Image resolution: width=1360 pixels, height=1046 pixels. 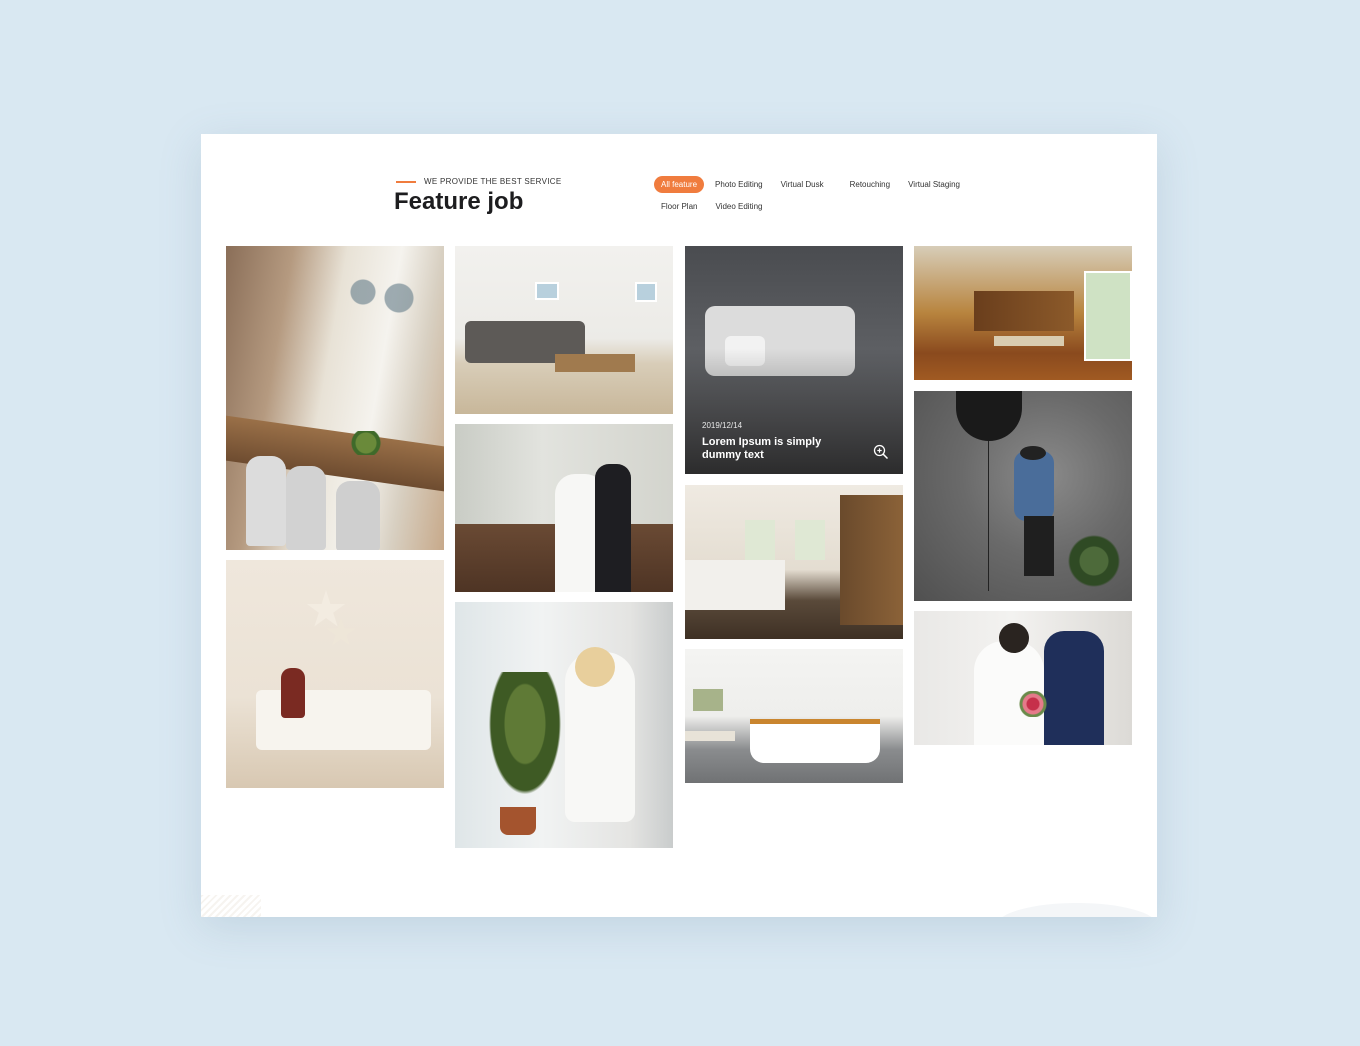 I want to click on wardrobe-shape, so click(x=871, y=560).